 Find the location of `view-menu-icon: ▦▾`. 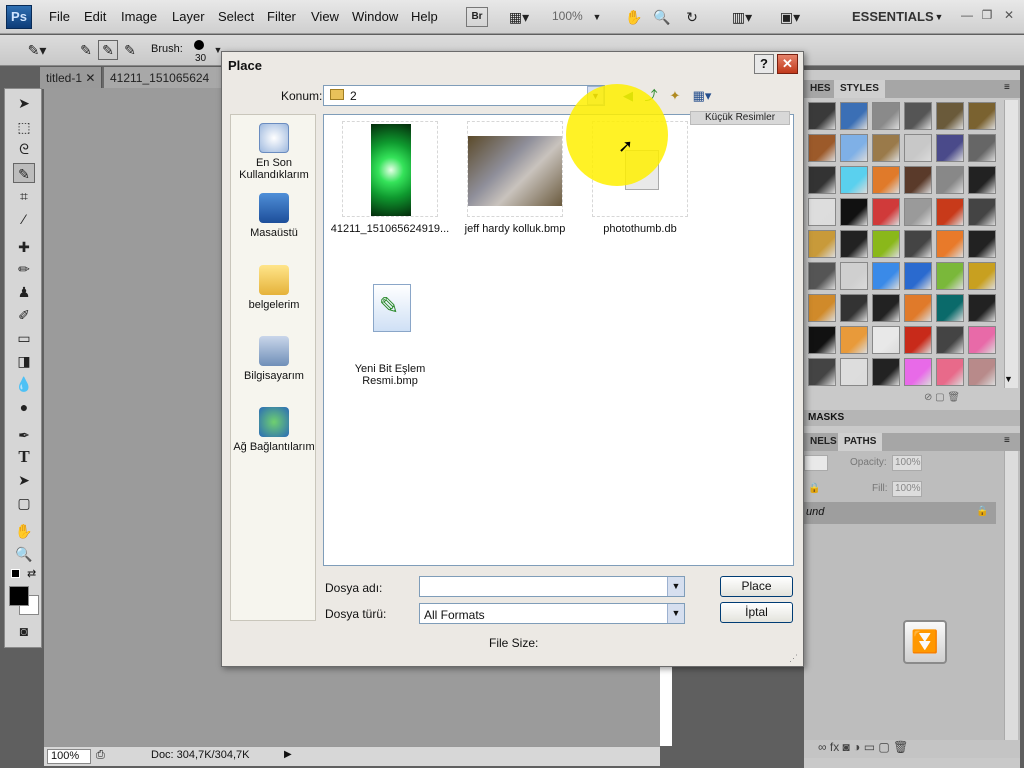

view-menu-icon: ▦▾ is located at coordinates (702, 96).